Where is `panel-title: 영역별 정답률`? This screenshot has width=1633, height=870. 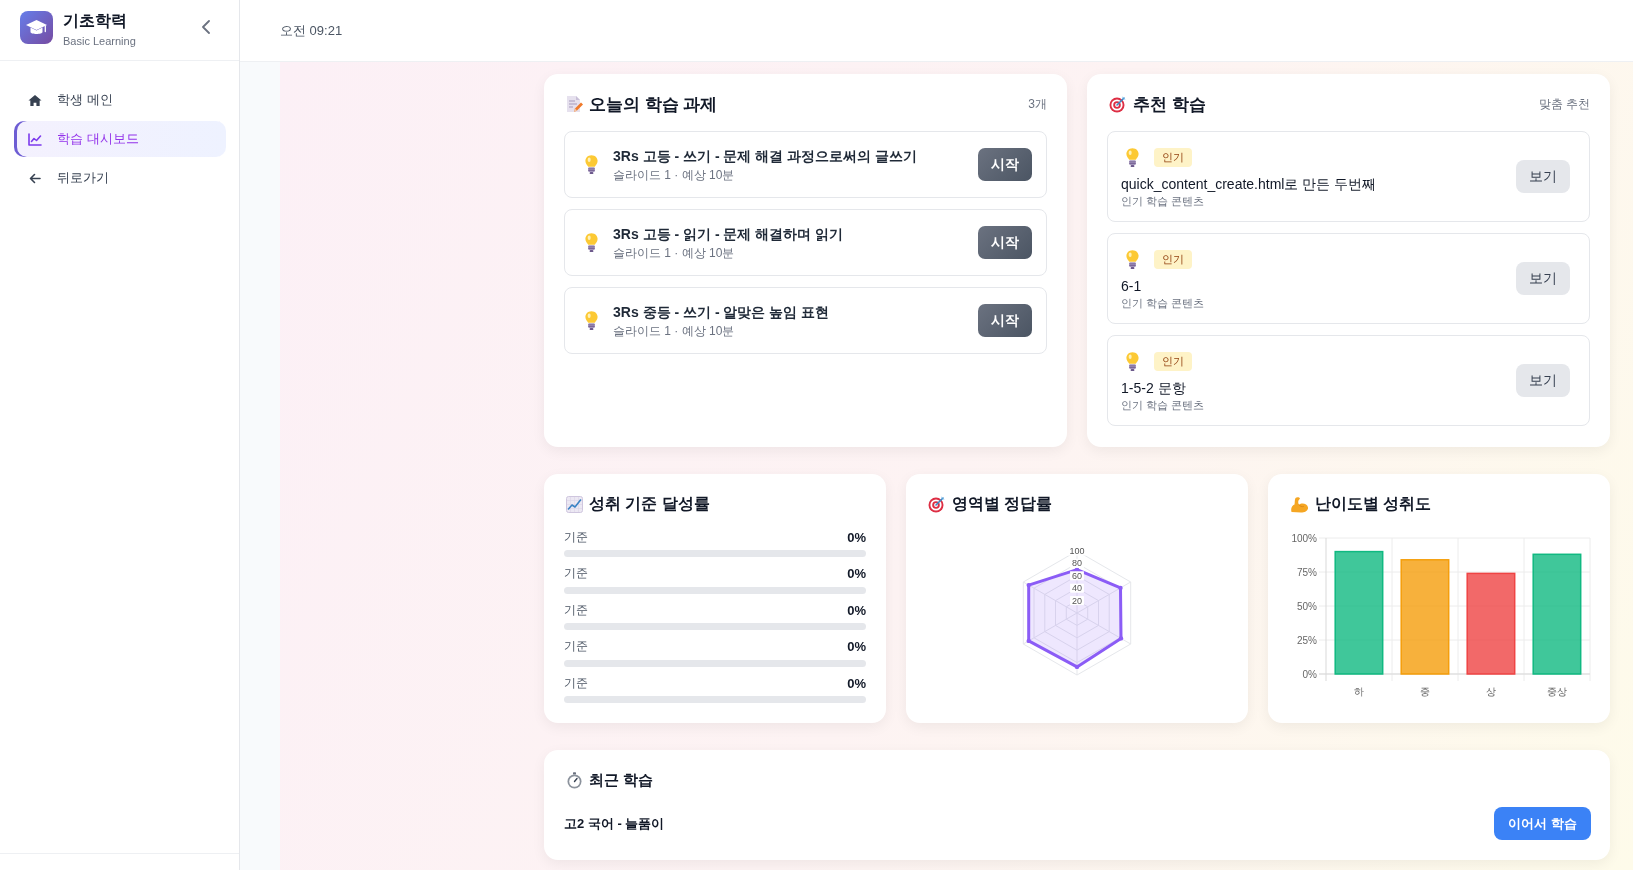
panel-title: 영역별 정답률 is located at coordinates (1002, 503).